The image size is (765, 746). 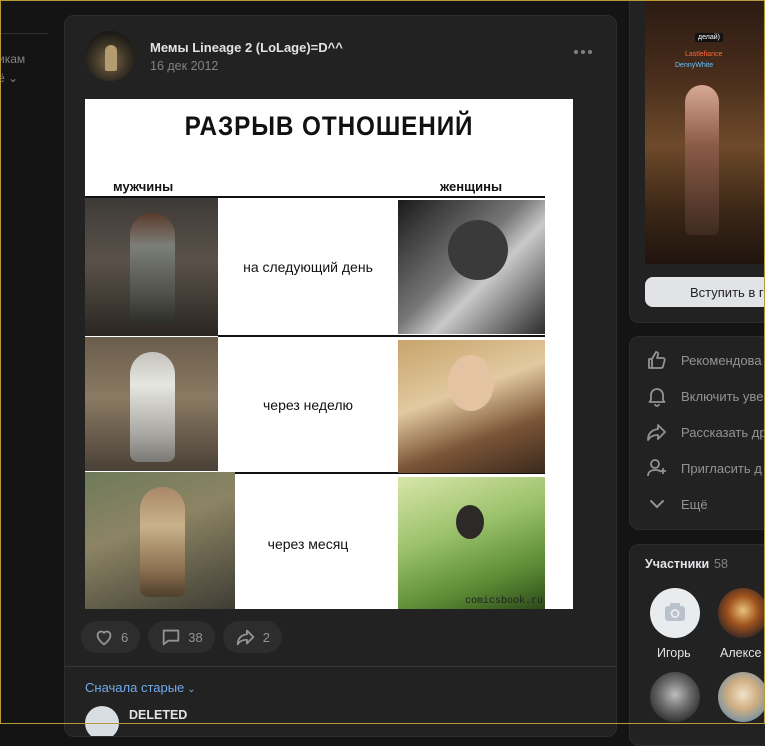 What do you see at coordinates (674, 653) in the screenshot?
I see `member-name: Игорь` at bounding box center [674, 653].